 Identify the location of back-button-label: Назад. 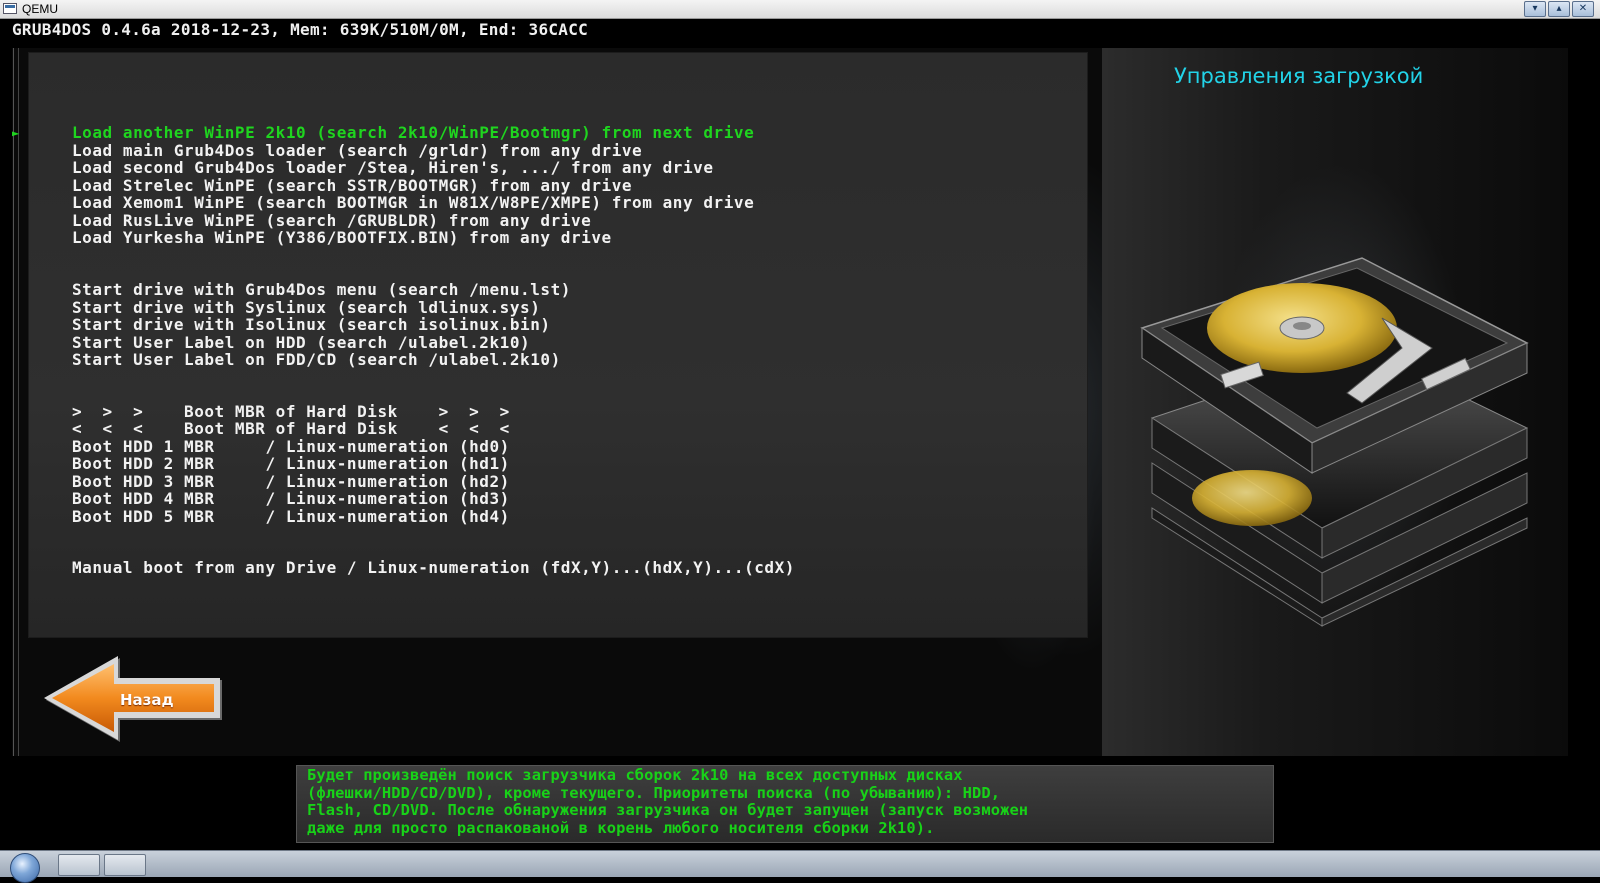
(147, 700).